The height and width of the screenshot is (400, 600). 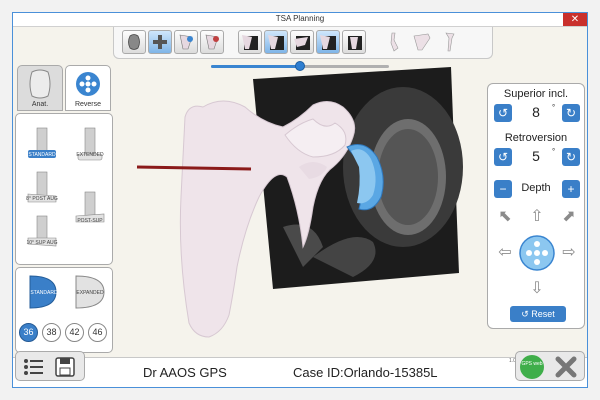 What do you see at coordinates (537, 289) in the screenshot?
I see `move-down-icon: ⇩` at bounding box center [537, 289].